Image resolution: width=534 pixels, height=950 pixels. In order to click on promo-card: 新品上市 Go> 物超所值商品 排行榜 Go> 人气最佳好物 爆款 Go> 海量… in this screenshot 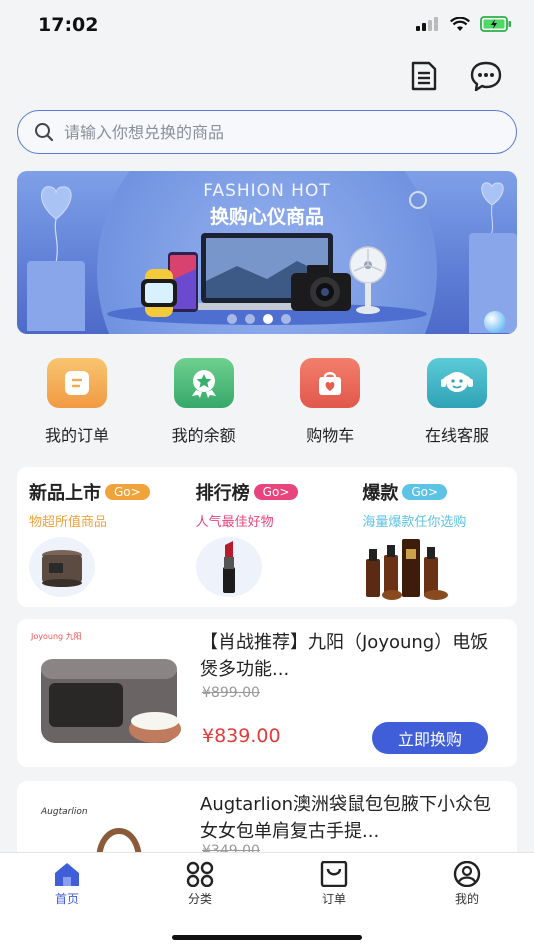, I will do `click(267, 537)`.